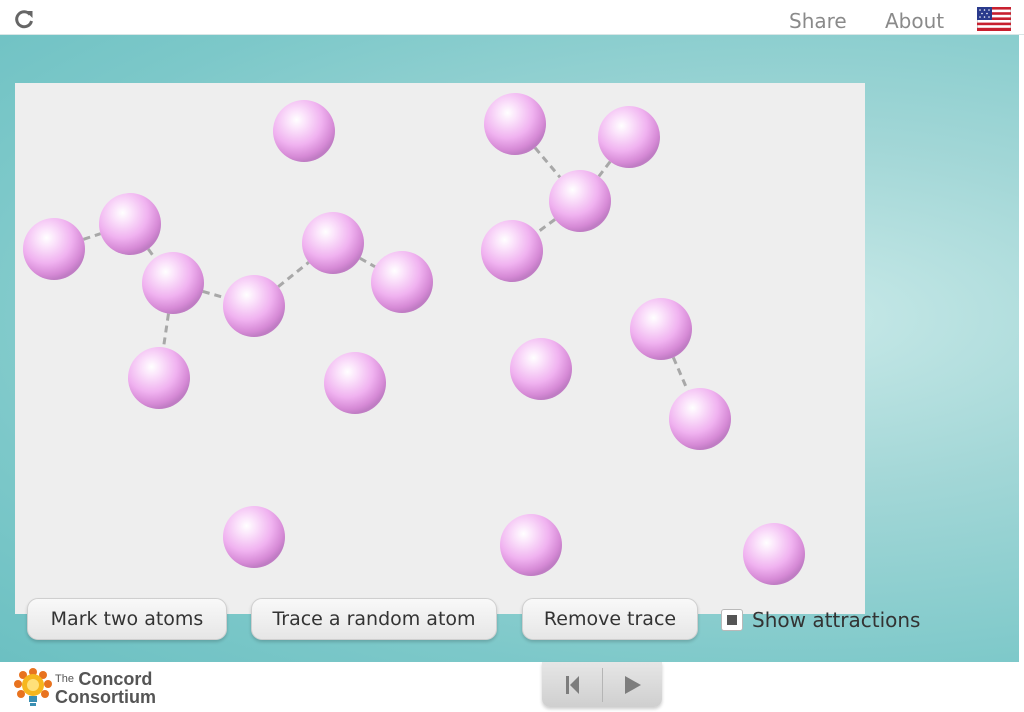 The height and width of the screenshot is (712, 1024). Describe the element at coordinates (33, 687) in the screenshot. I see `concord-lightbulb-logo-icon` at that location.